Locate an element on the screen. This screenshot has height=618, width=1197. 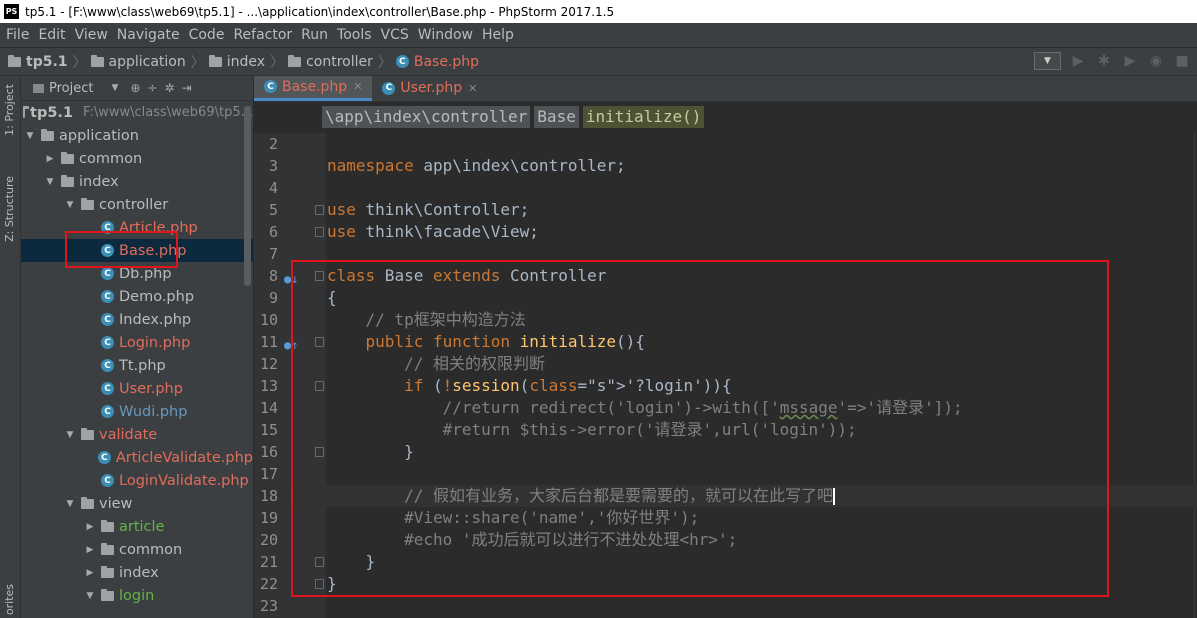
sync-icon: ⊕ is located at coordinates (135, 88).